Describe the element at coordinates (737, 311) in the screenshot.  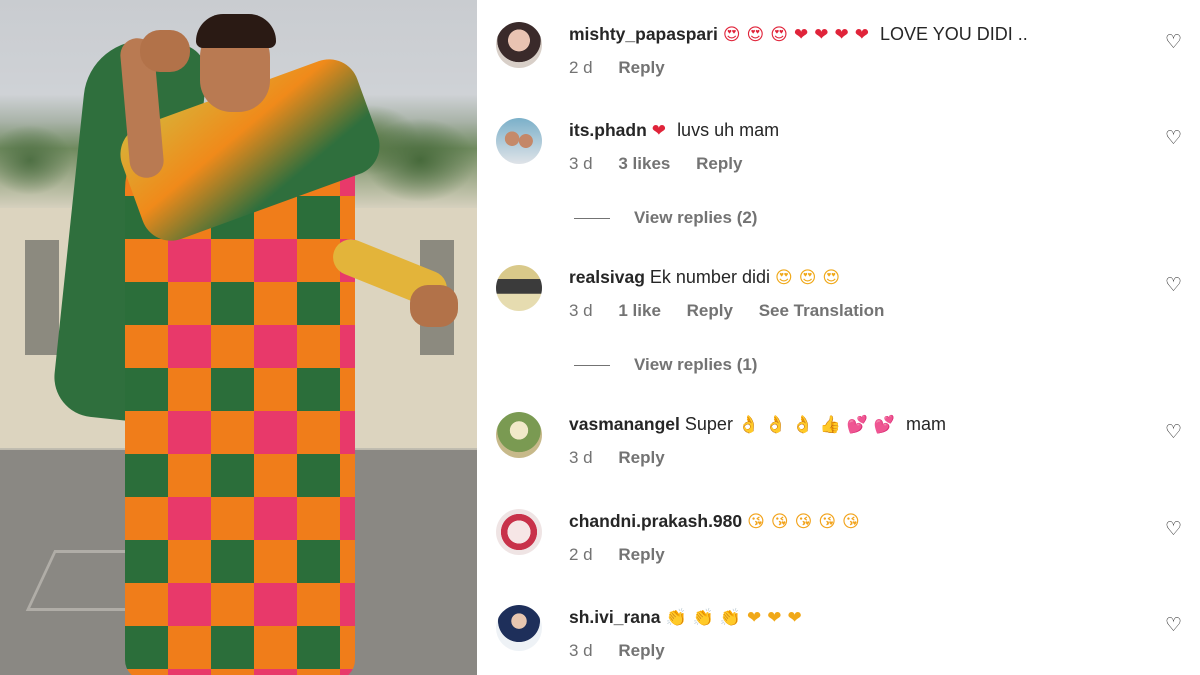
I see `comment-meta: 3 d 1 like Reply See Translation` at that location.